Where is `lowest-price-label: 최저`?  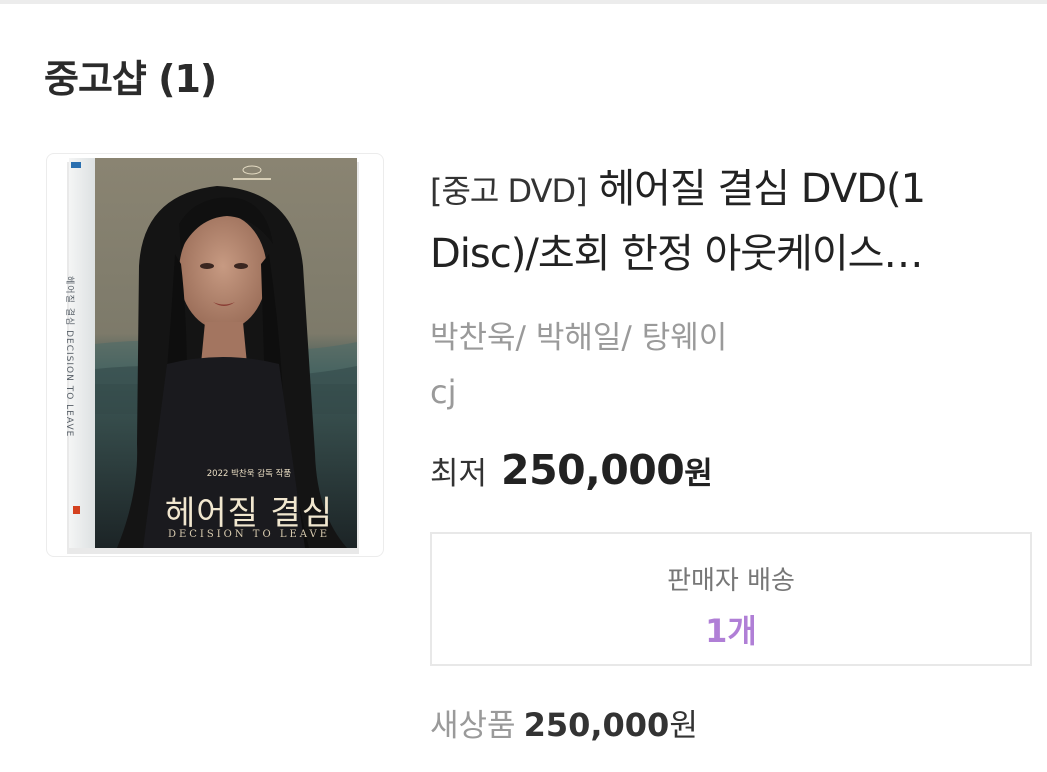
lowest-price-label: 최저 is located at coordinates (459, 474).